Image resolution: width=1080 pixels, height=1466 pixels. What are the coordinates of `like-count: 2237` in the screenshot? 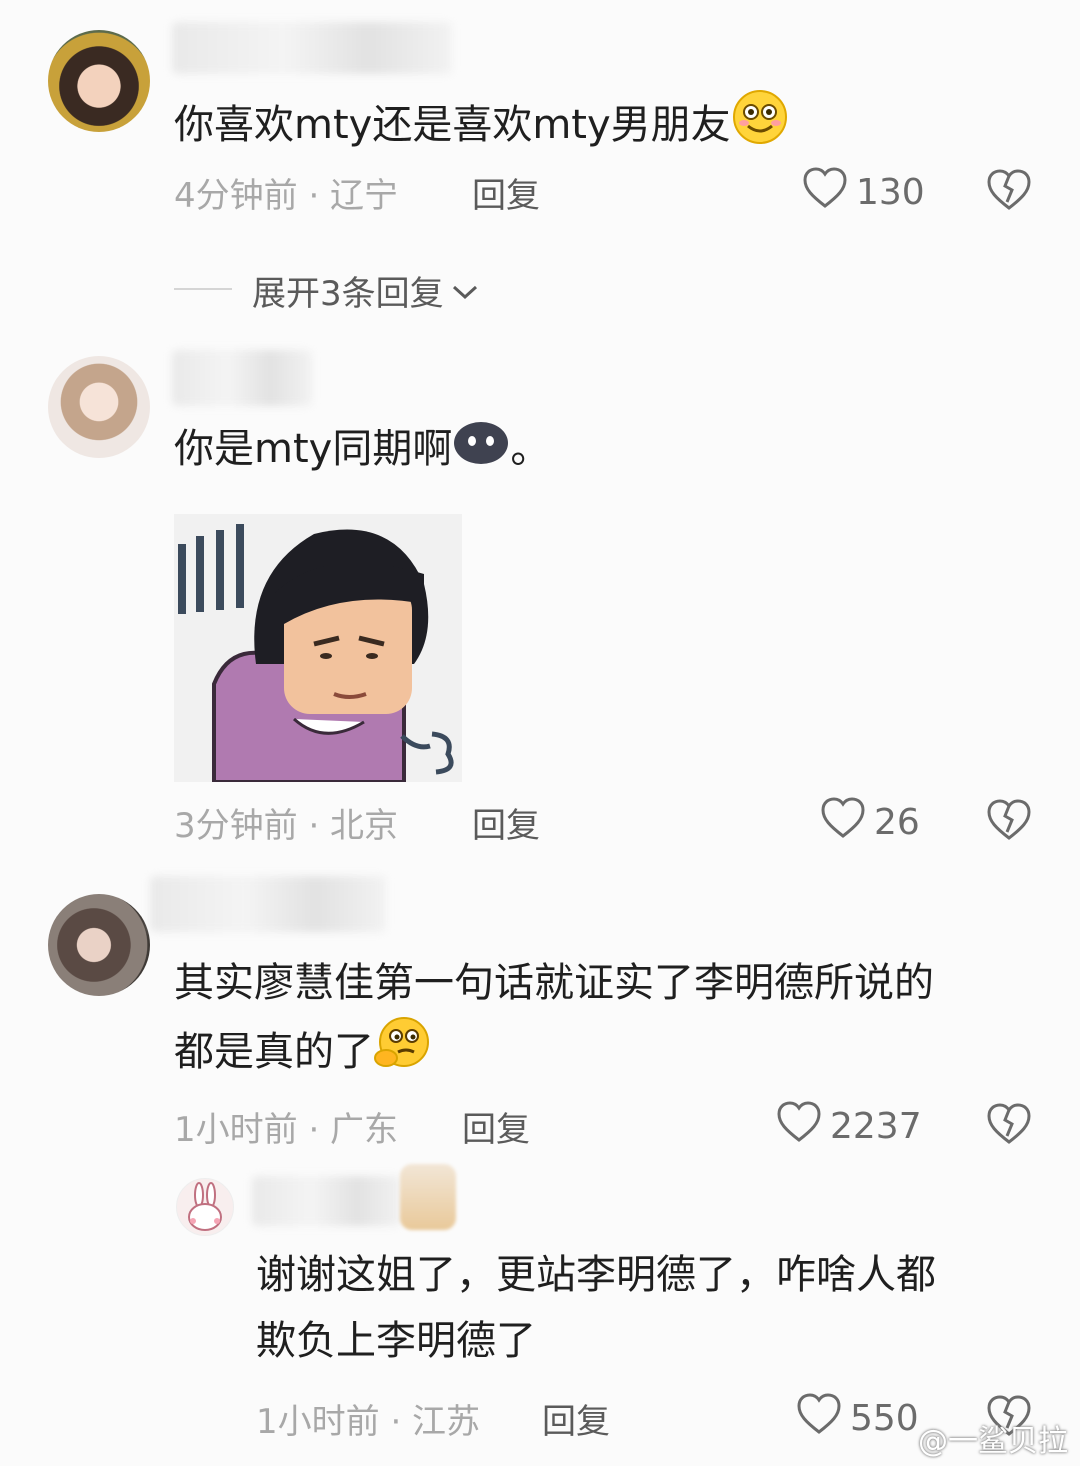 It's located at (876, 1126).